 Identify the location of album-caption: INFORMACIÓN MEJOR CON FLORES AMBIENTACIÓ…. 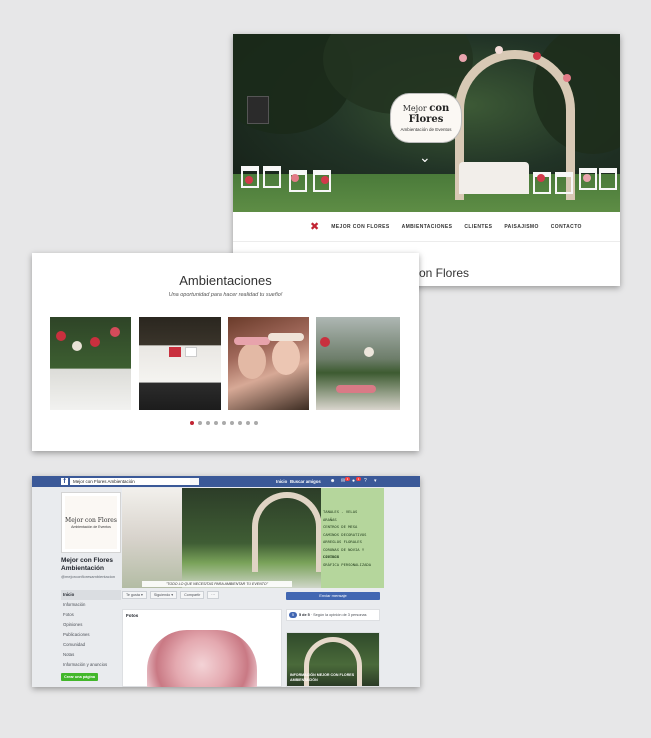
(322, 677).